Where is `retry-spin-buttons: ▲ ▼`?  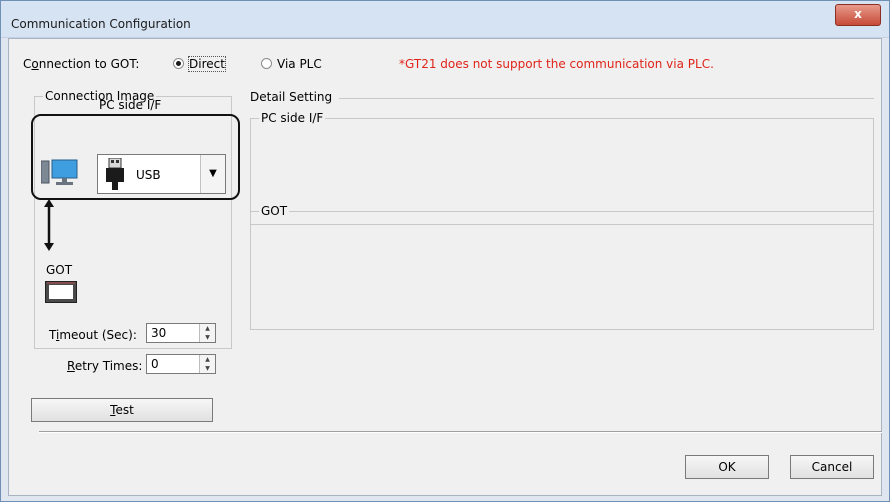 retry-spin-buttons: ▲ ▼ is located at coordinates (207, 364).